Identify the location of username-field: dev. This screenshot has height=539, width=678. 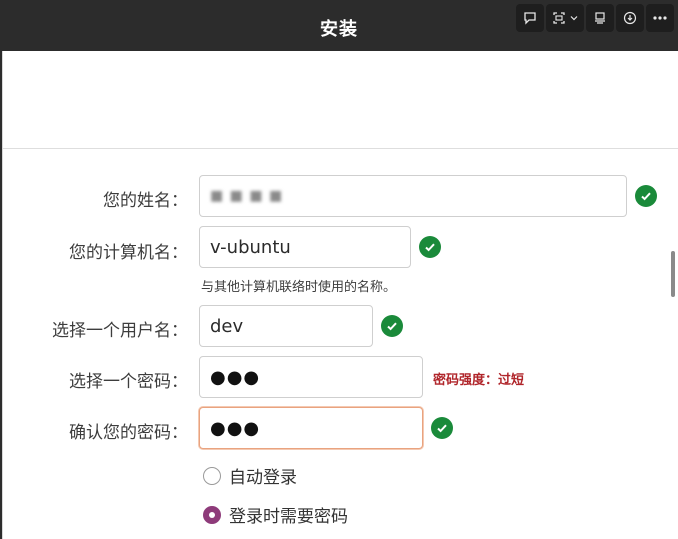
(286, 326).